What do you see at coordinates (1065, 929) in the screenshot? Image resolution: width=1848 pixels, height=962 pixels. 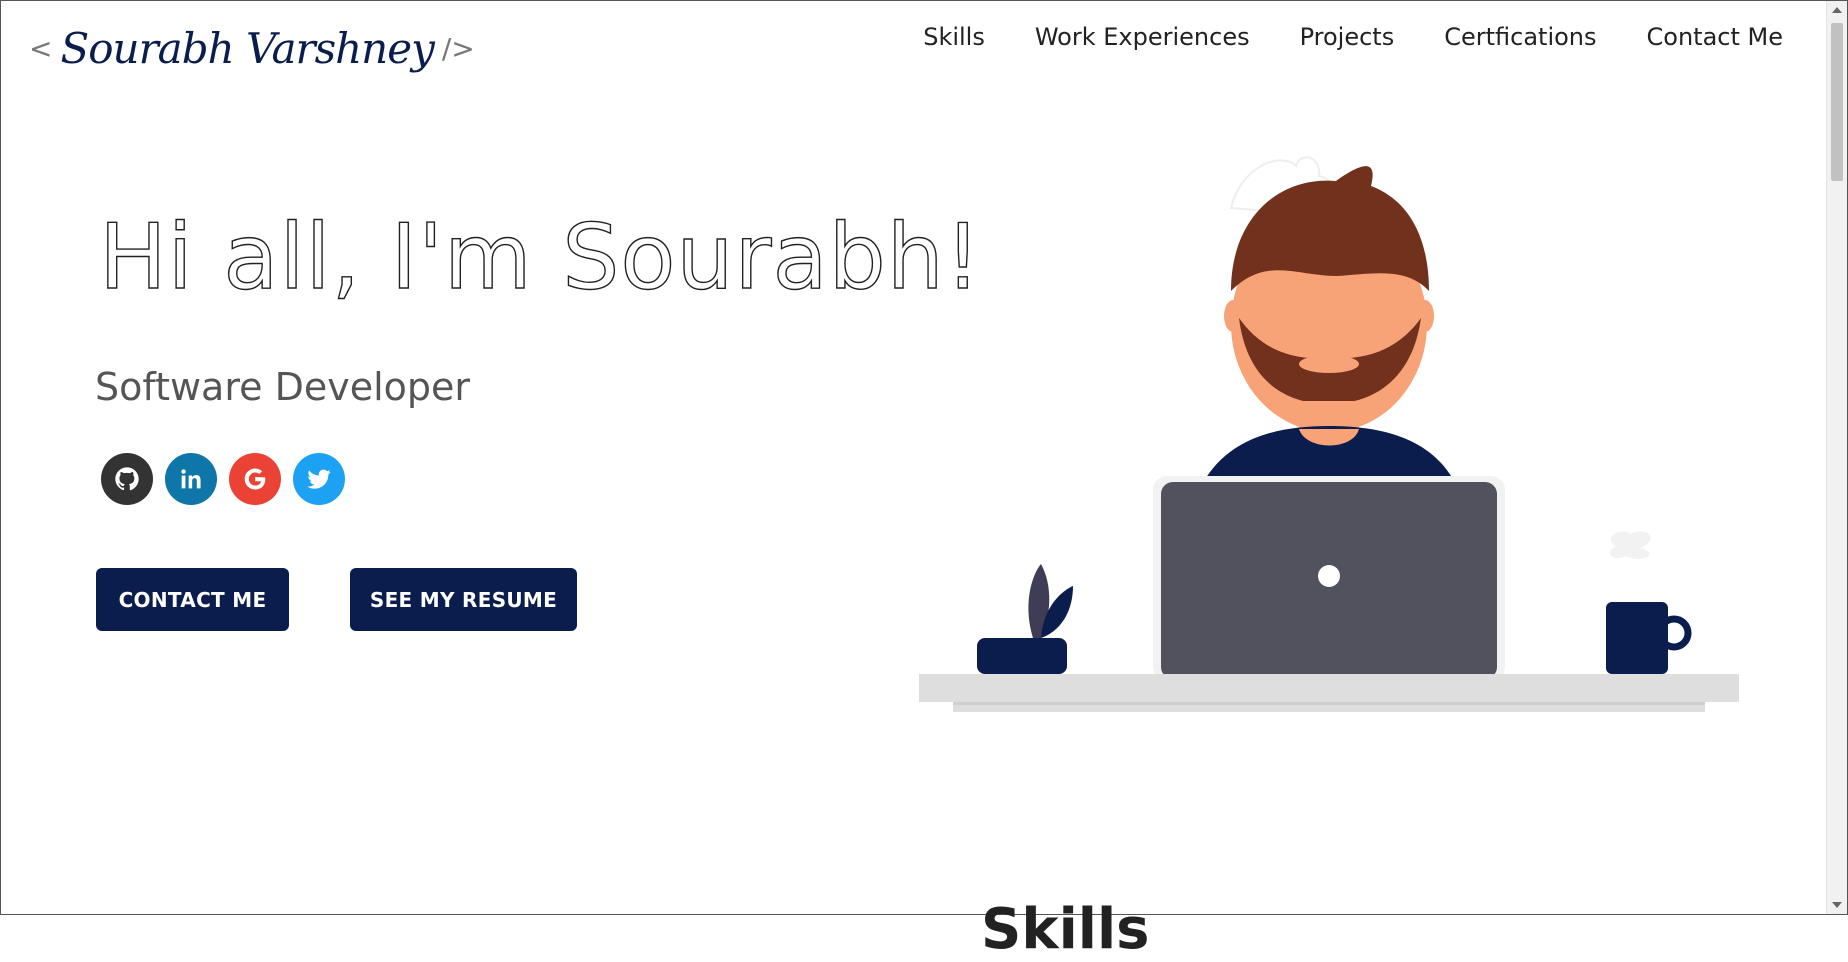 I see `skills-section-heading: Skills` at bounding box center [1065, 929].